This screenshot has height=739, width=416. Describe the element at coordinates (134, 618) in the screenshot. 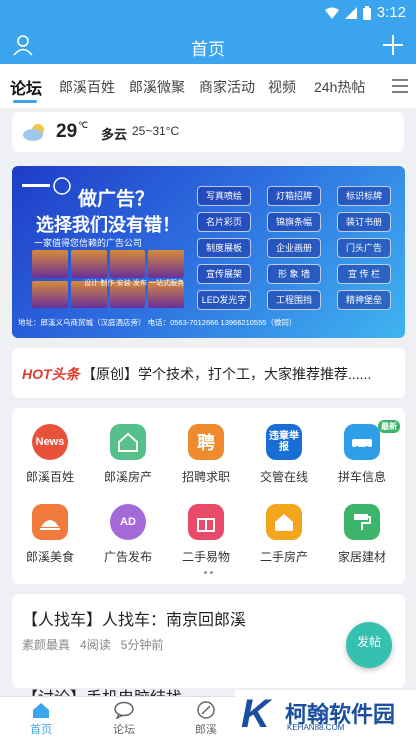

I see `post-title: 【人找车】人找车：南京回郎溪` at that location.